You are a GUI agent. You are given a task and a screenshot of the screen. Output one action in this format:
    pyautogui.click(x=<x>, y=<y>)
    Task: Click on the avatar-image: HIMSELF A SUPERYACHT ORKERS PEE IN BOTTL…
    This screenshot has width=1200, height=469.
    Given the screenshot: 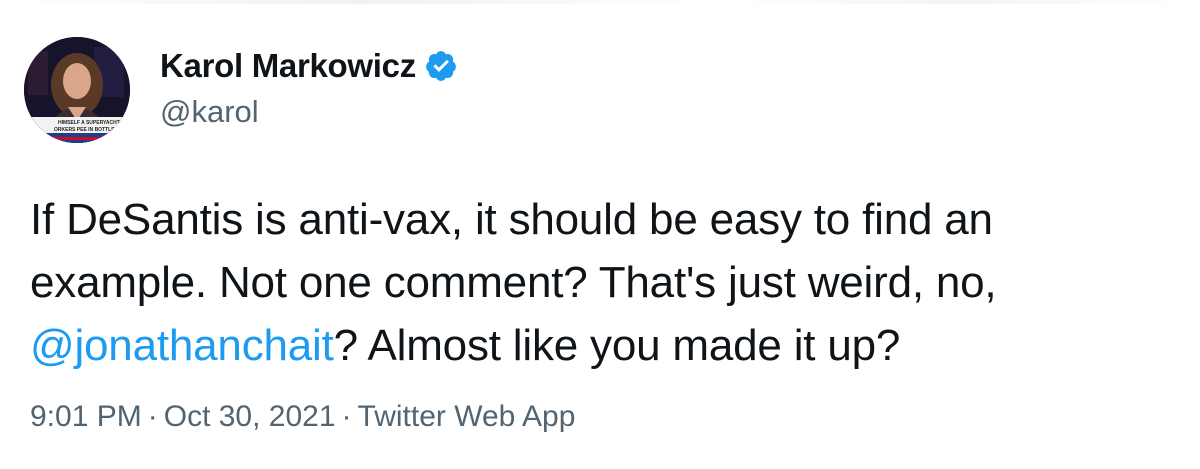 What is the action you would take?
    pyautogui.click(x=77, y=90)
    